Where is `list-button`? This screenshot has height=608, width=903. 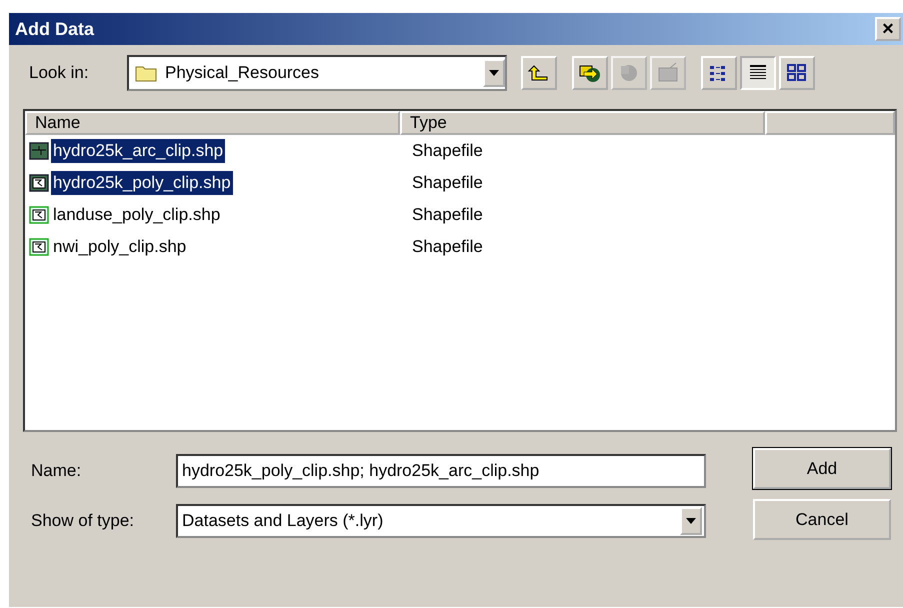
list-button is located at coordinates (719, 73).